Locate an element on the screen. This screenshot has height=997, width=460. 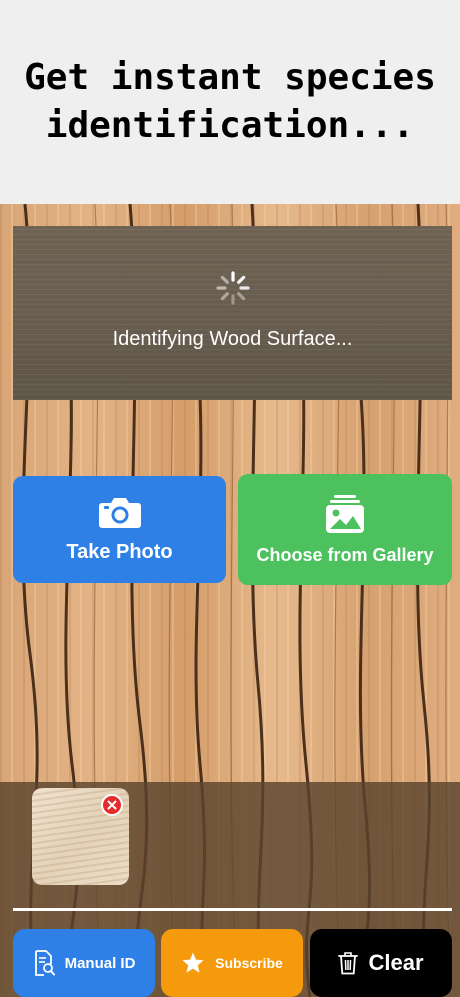
divider is located at coordinates (232, 909).